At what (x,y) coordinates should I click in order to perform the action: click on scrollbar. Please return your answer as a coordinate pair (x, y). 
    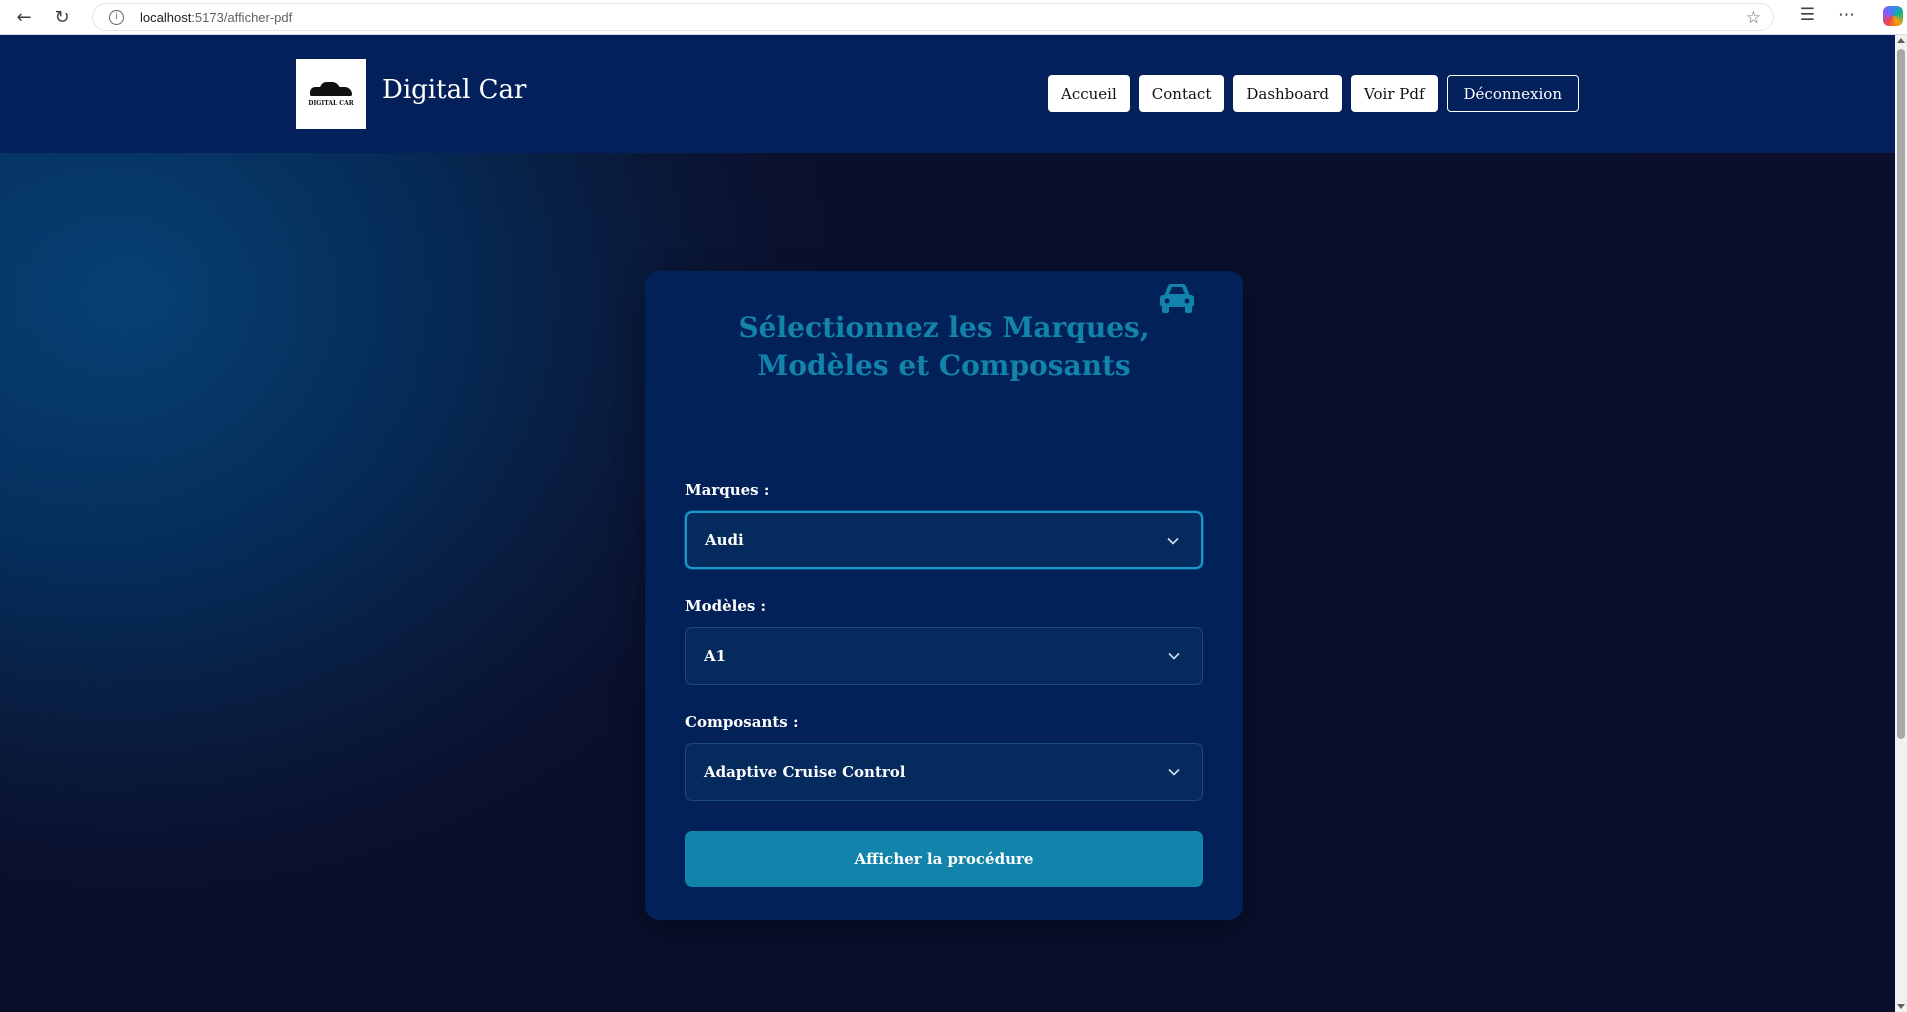
    Looking at the image, I should click on (1901, 523).